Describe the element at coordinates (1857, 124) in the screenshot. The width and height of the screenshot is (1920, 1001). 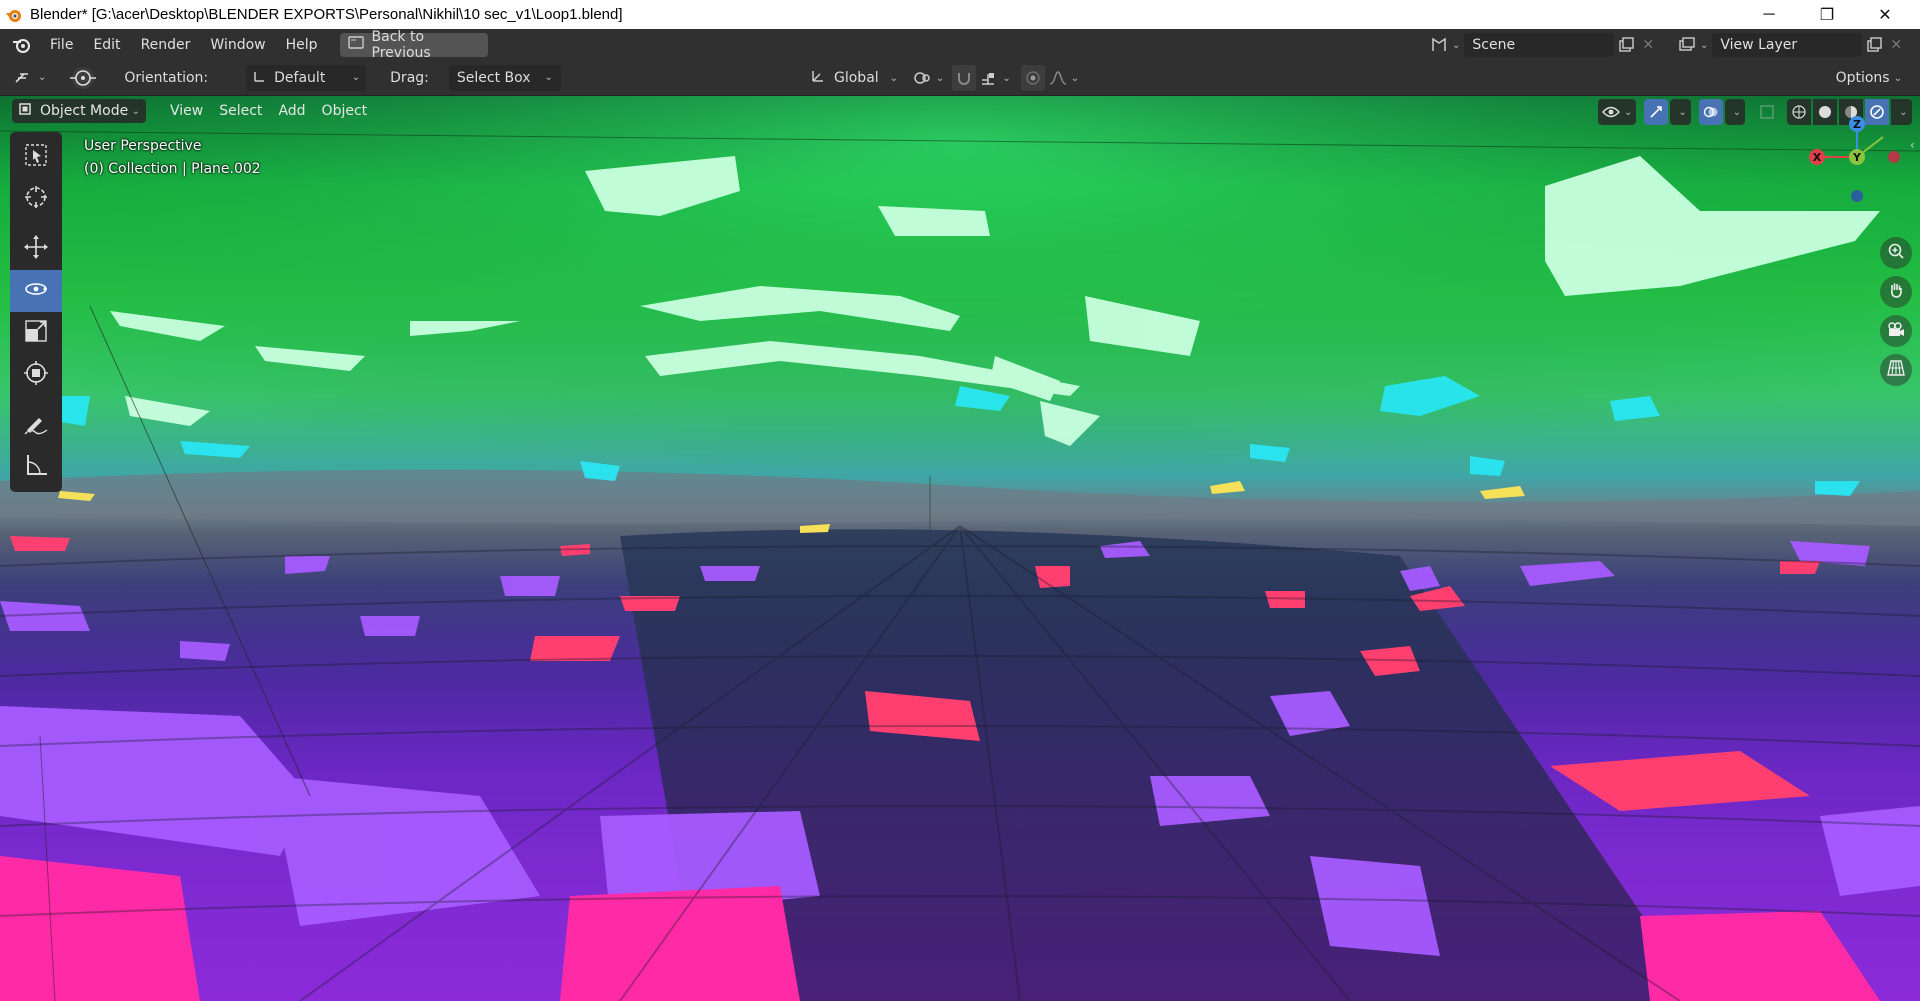
I see `gizmo-z-axis: Z` at that location.